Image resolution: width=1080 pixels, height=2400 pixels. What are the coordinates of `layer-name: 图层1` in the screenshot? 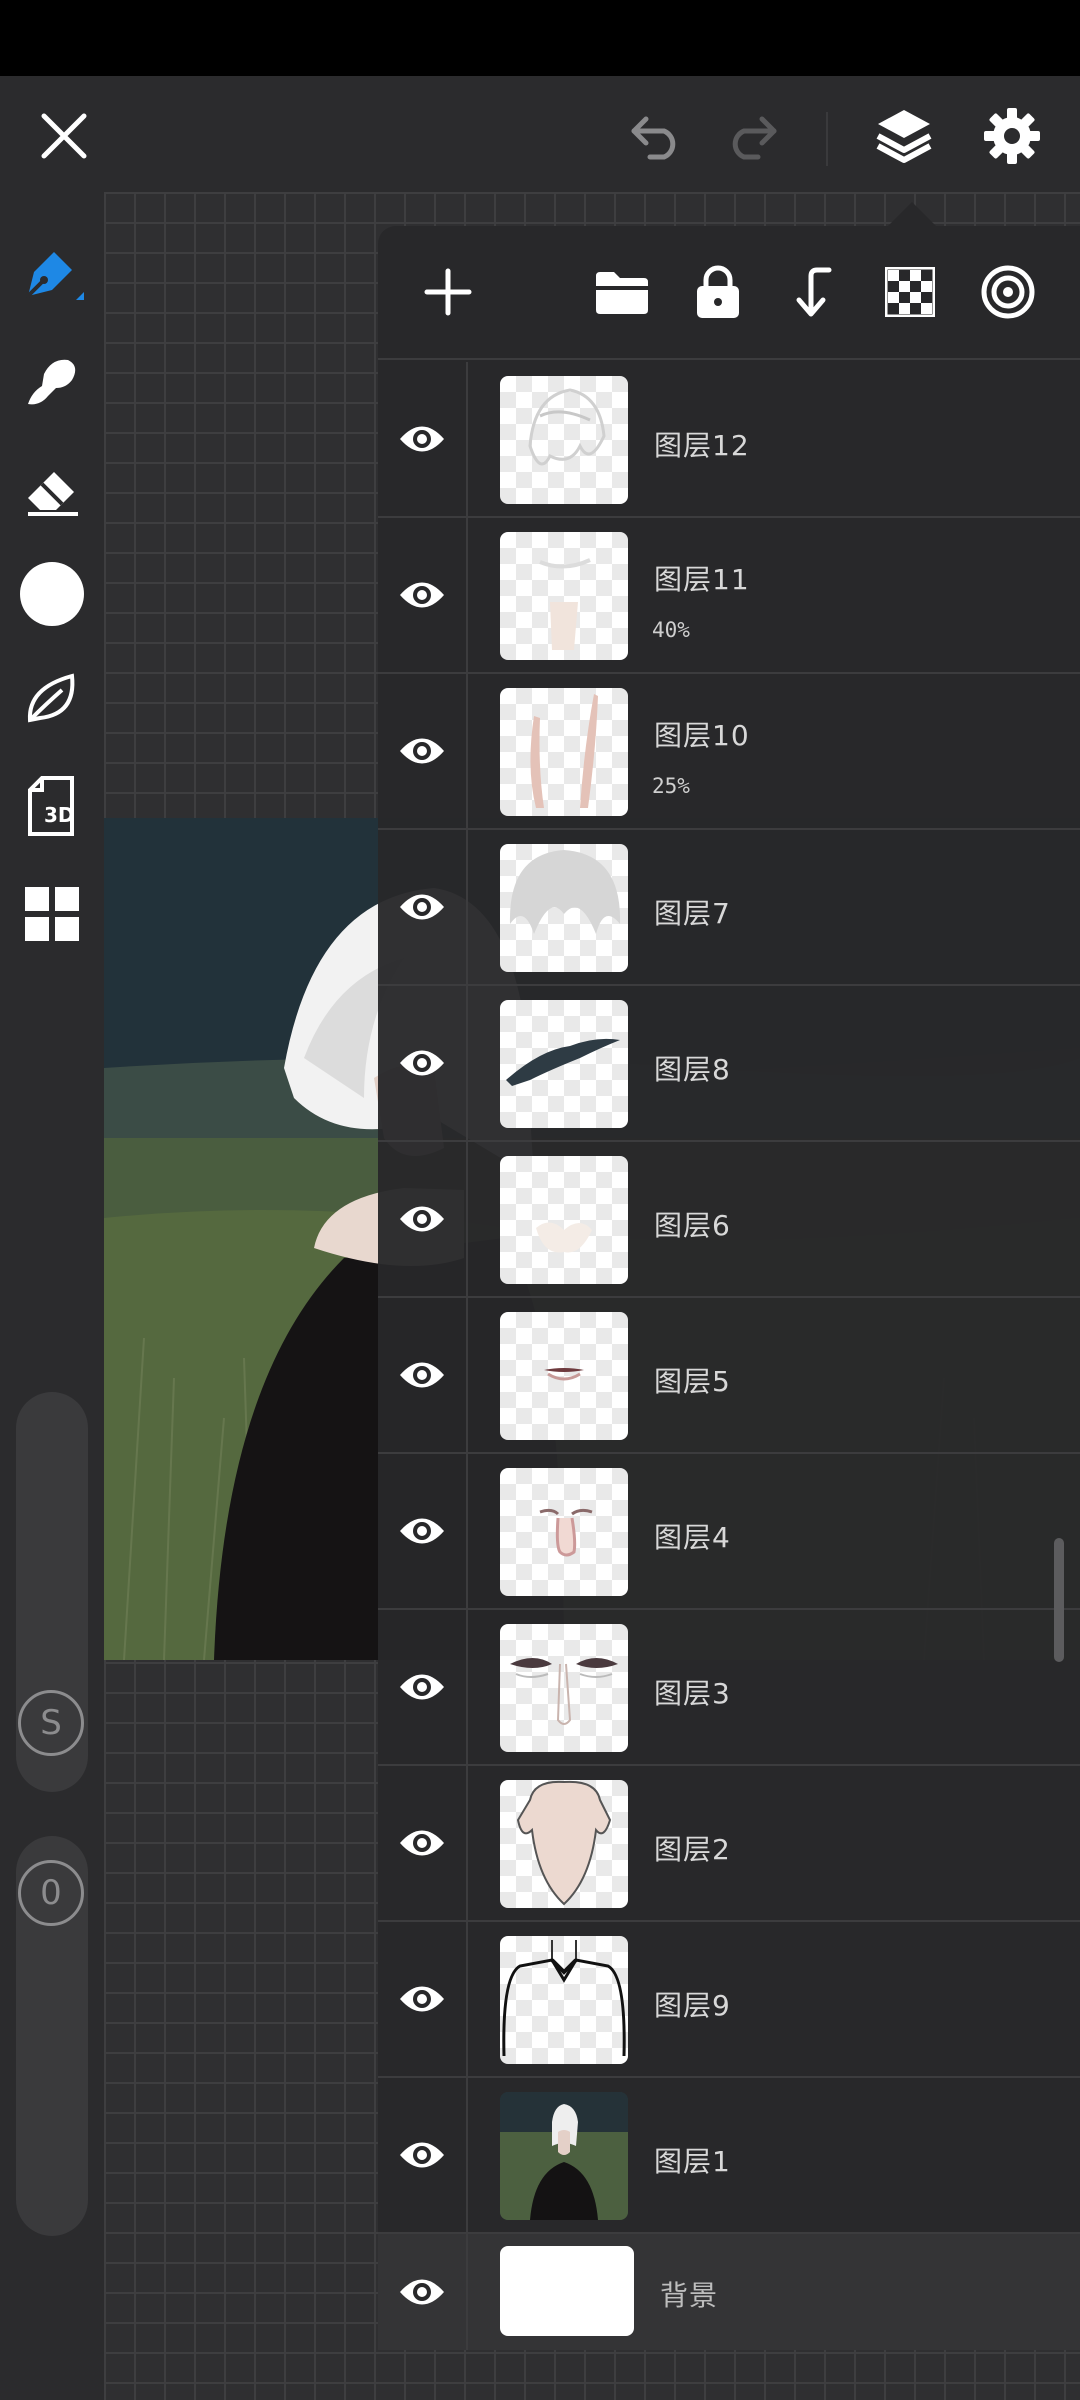 It's located at (692, 2161).